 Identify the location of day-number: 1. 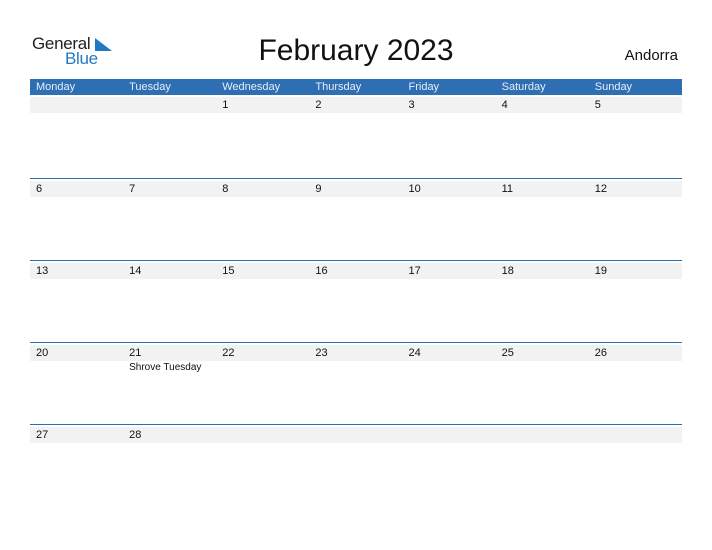
(225, 105).